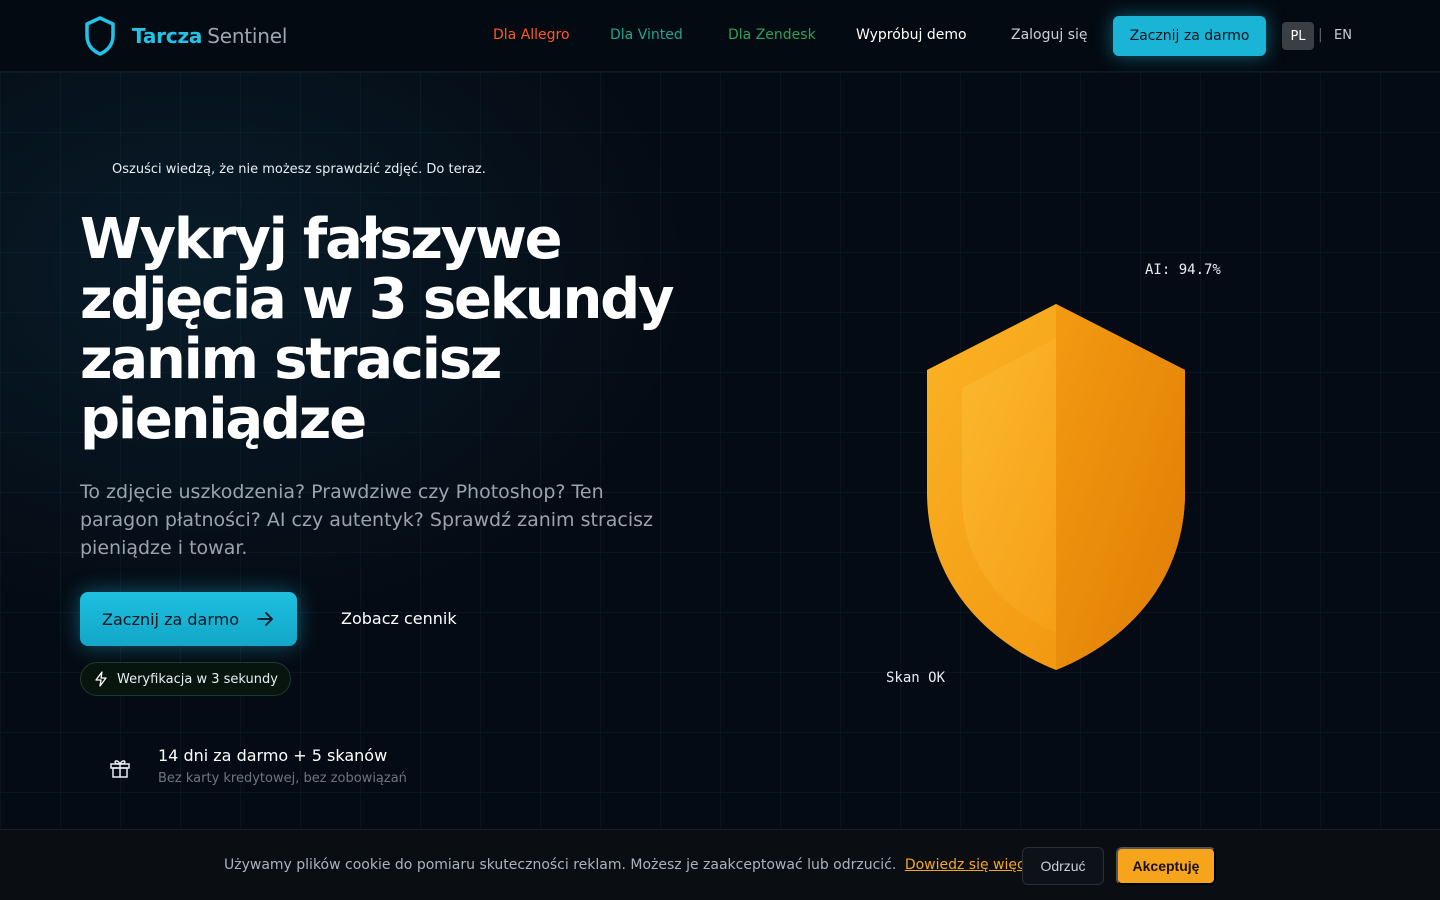 Image resolution: width=1440 pixels, height=900 pixels. I want to click on verification-badge: Weryfikacja w 3 sekundy, so click(185, 679).